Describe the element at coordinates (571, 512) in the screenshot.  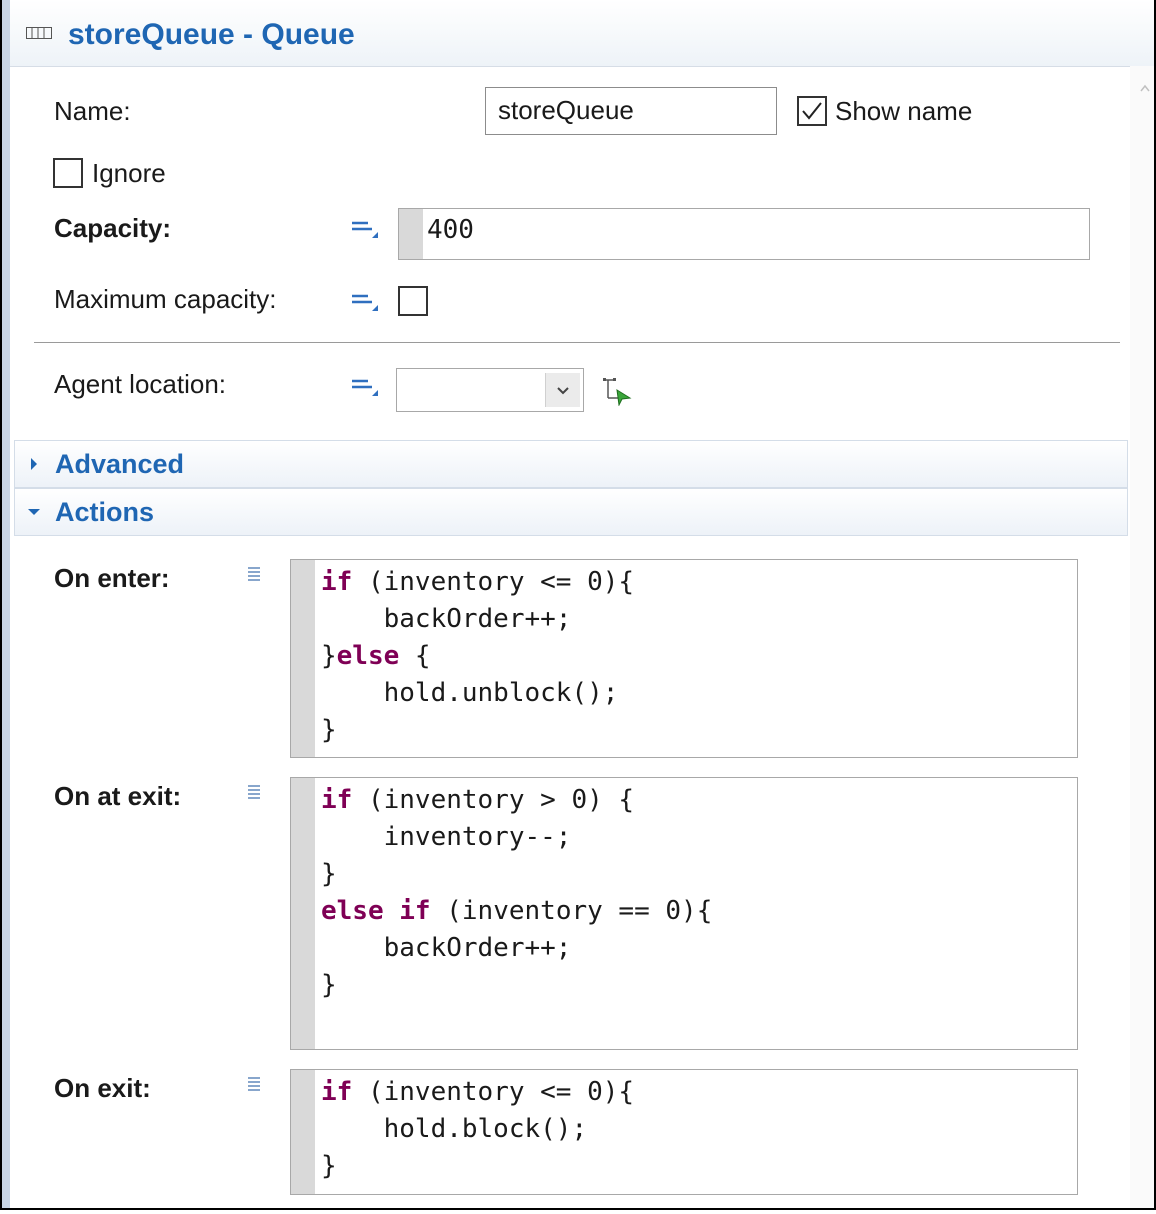
I see `actions-section-header: Actions` at that location.